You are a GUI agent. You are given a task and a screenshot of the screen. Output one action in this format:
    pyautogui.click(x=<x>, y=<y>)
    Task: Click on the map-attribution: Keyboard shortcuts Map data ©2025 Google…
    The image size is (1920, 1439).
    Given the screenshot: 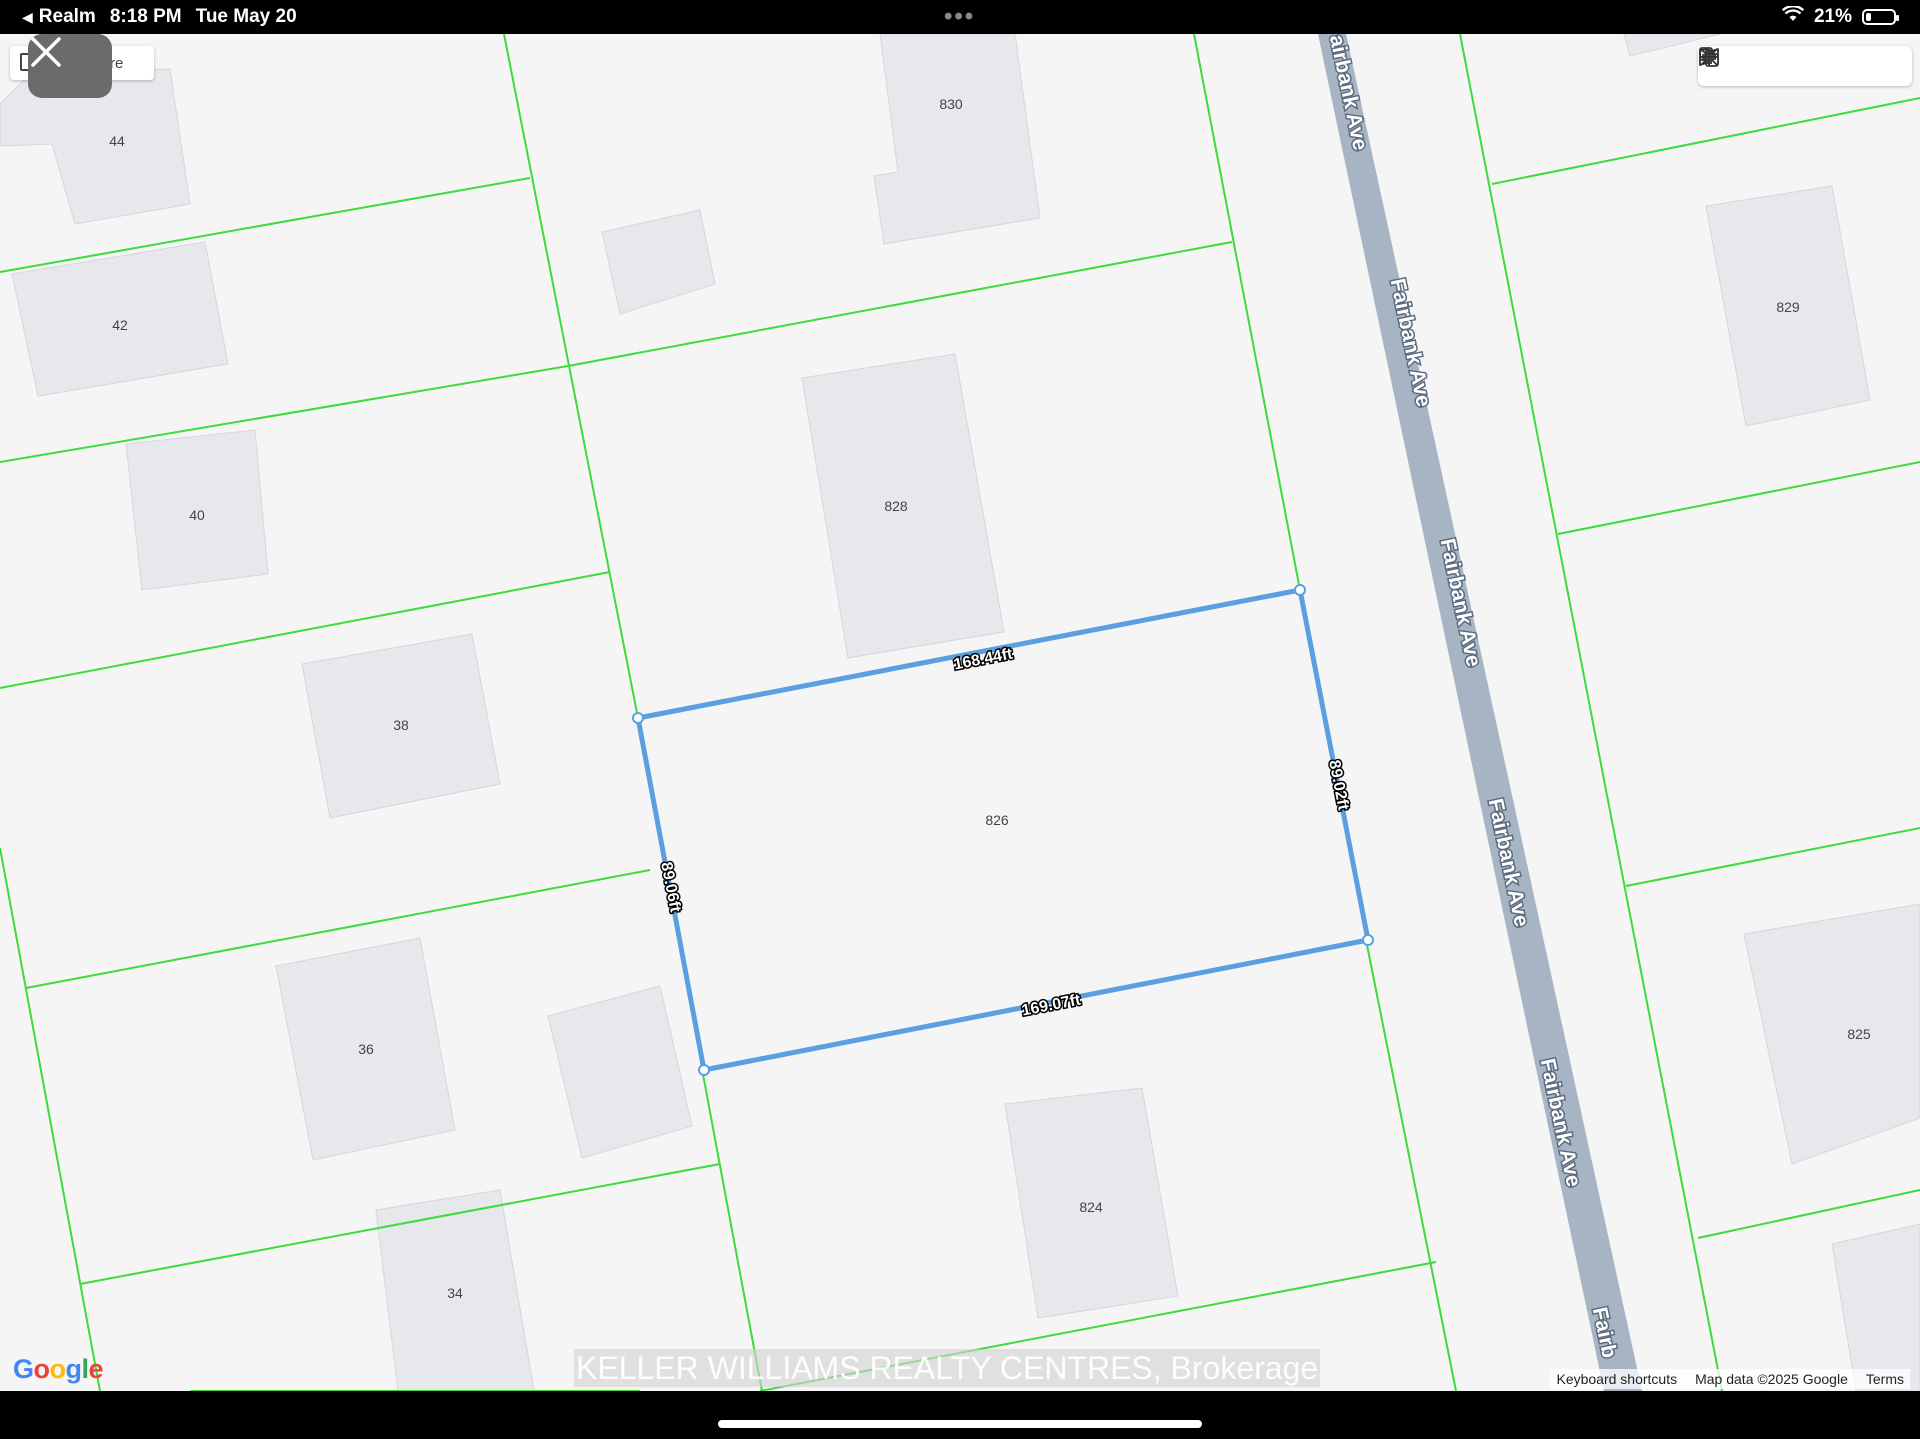 What is the action you would take?
    pyautogui.click(x=1730, y=1379)
    